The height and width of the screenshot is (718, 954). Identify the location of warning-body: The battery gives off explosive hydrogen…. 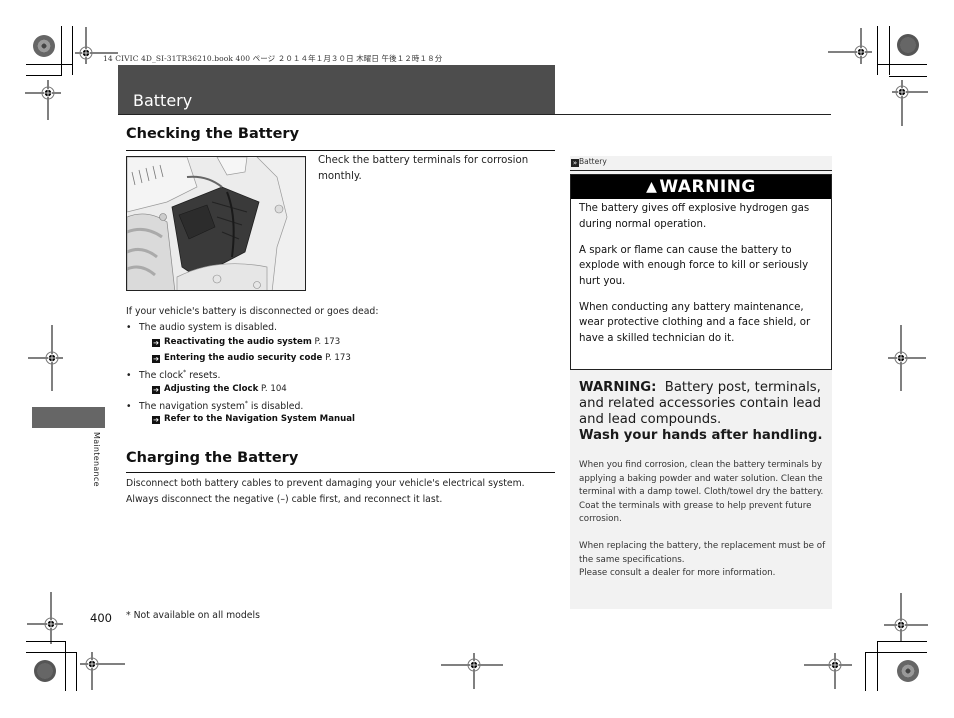
(701, 272).